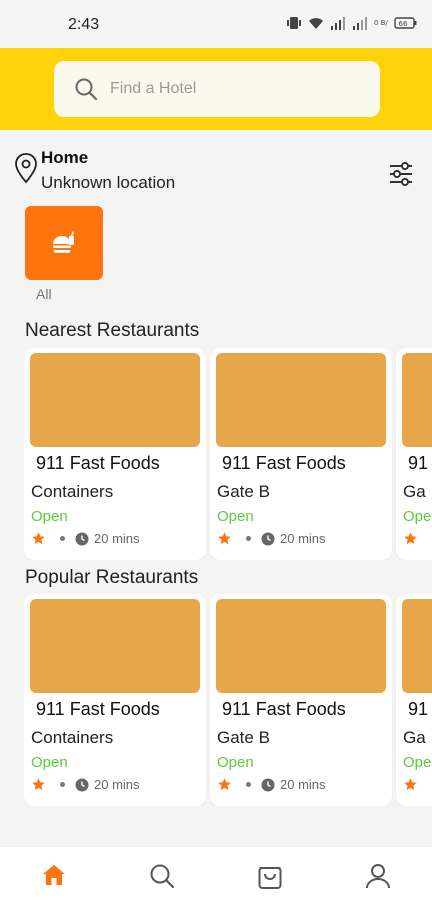  Describe the element at coordinates (216, 24) in the screenshot. I see `status-bar: 2:43 0 B/S 66` at that location.